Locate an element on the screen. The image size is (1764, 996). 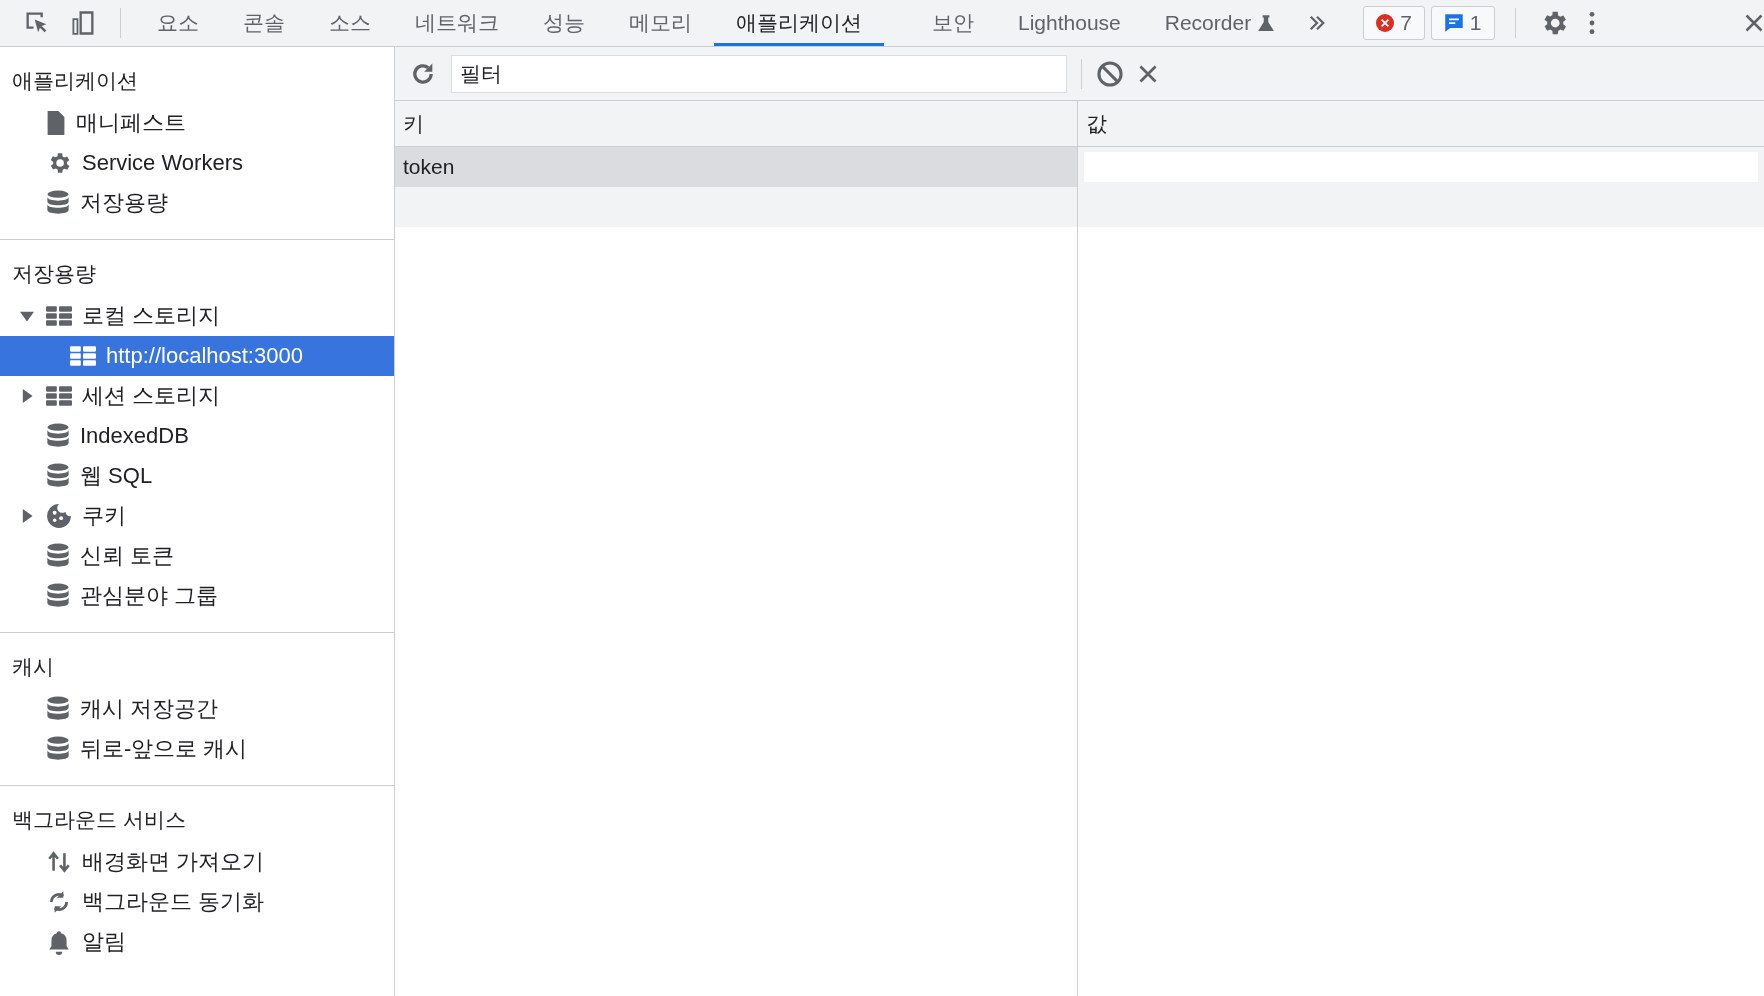
item-label: 알림 is located at coordinates (104, 942).